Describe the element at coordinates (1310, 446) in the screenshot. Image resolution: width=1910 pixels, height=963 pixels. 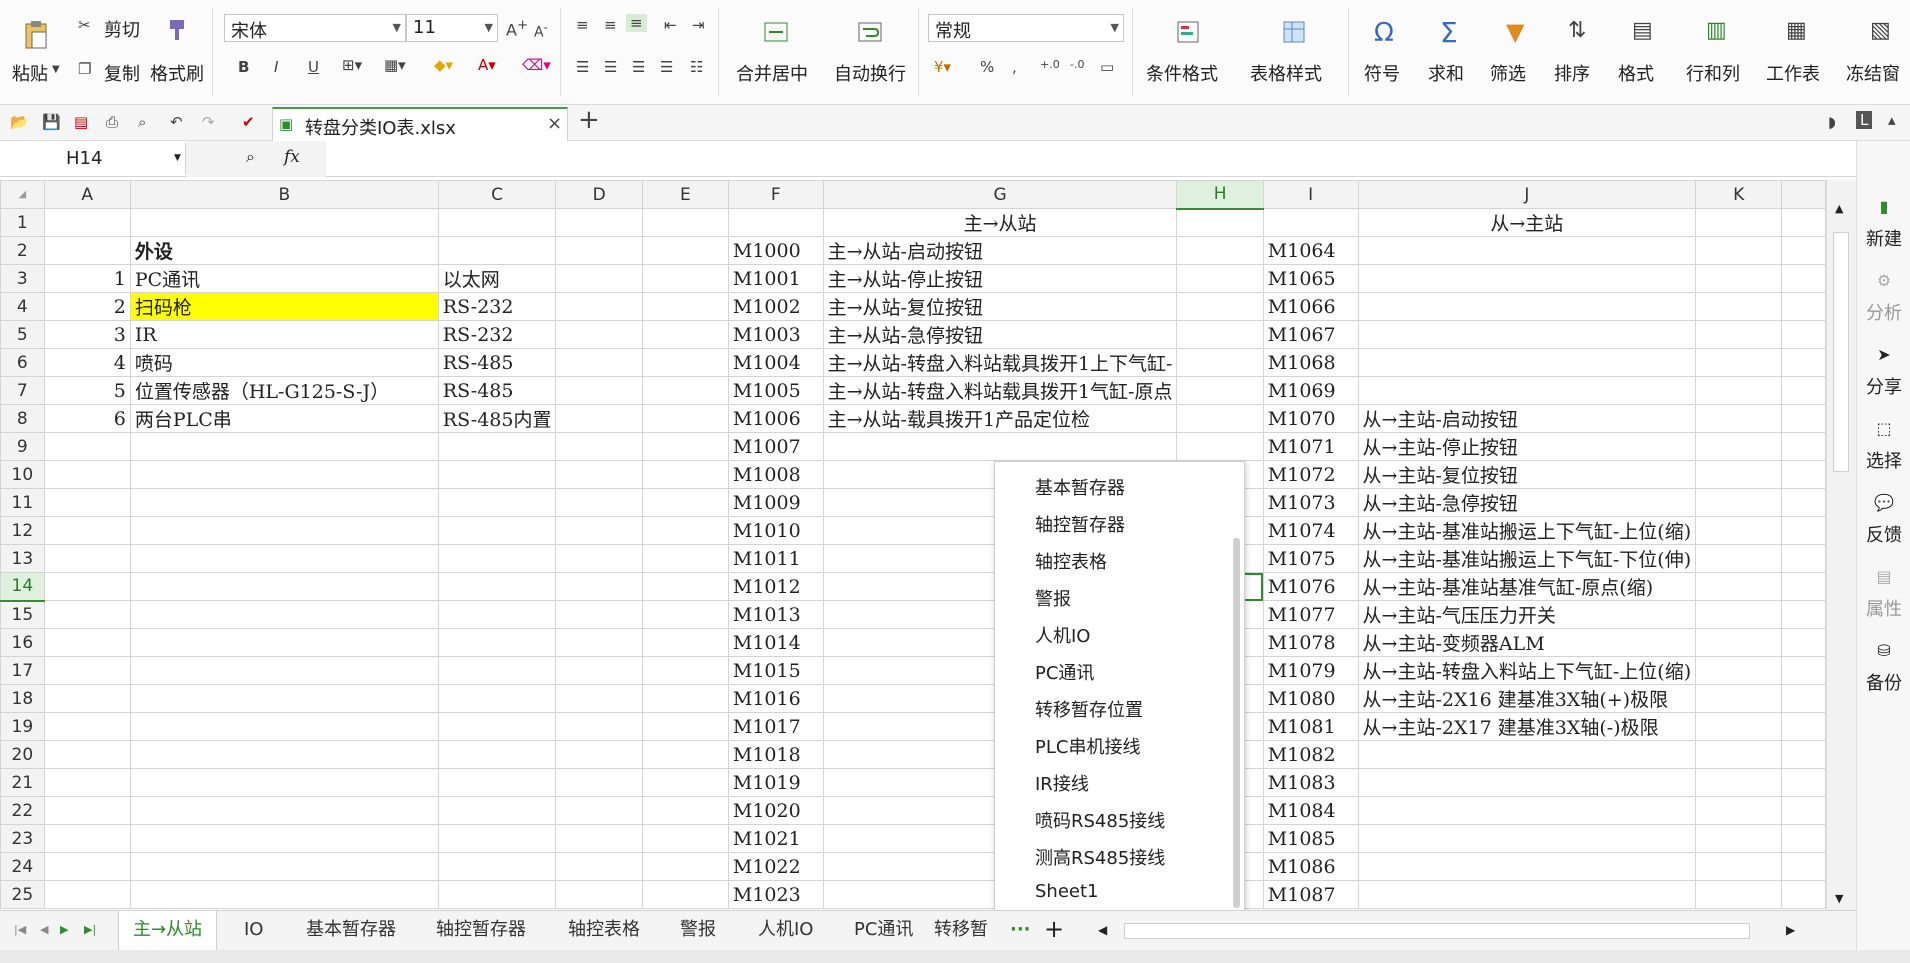
I see `cell-i: M1071` at that location.